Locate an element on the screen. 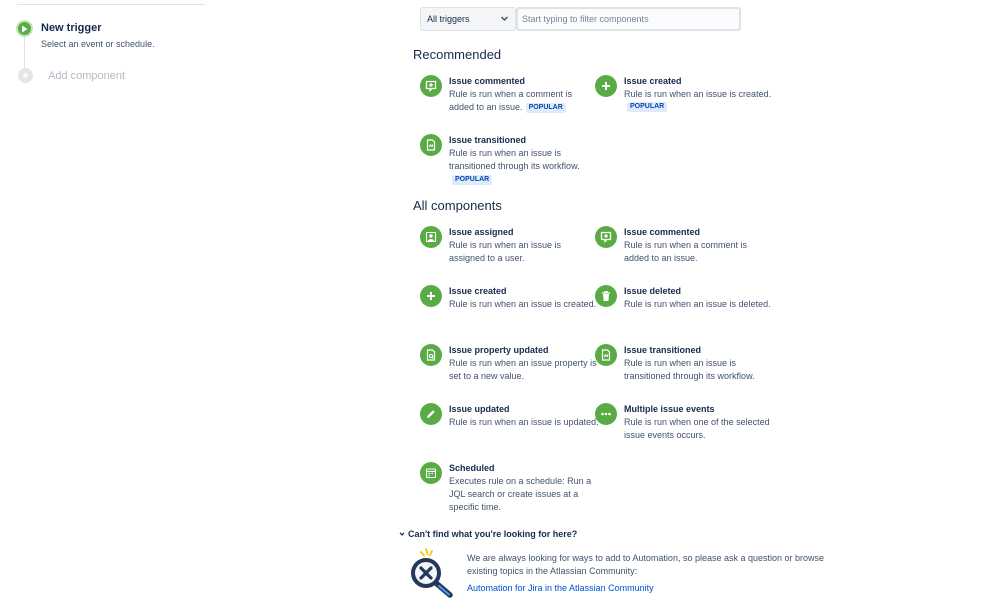 This screenshot has height=615, width=999. component-description: Rule is run when an issue is deleted. is located at coordinates (697, 304).